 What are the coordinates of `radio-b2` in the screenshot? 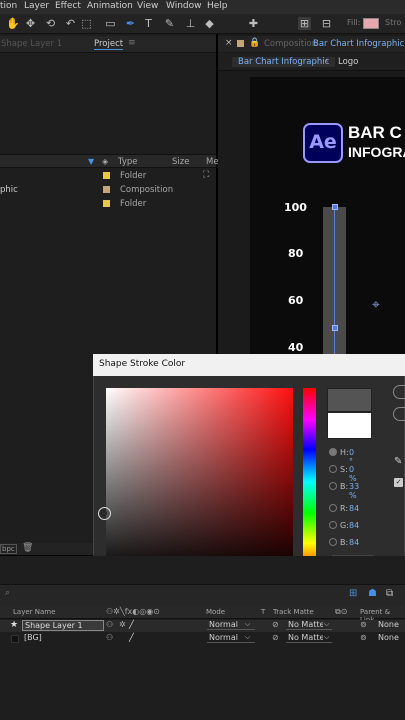 It's located at (333, 542).